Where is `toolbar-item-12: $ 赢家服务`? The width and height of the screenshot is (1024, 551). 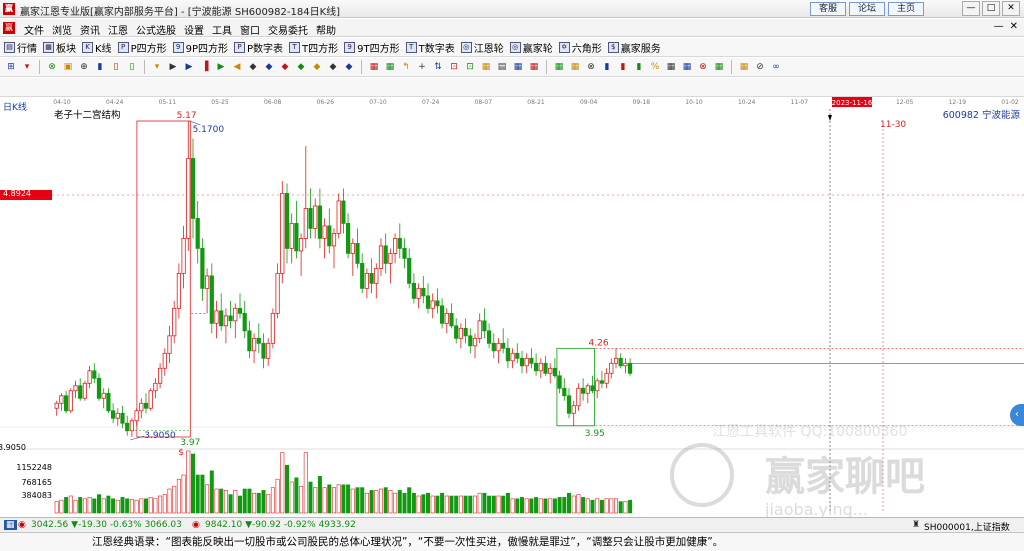 toolbar-item-12: $ 赢家服务 is located at coordinates (634, 47).